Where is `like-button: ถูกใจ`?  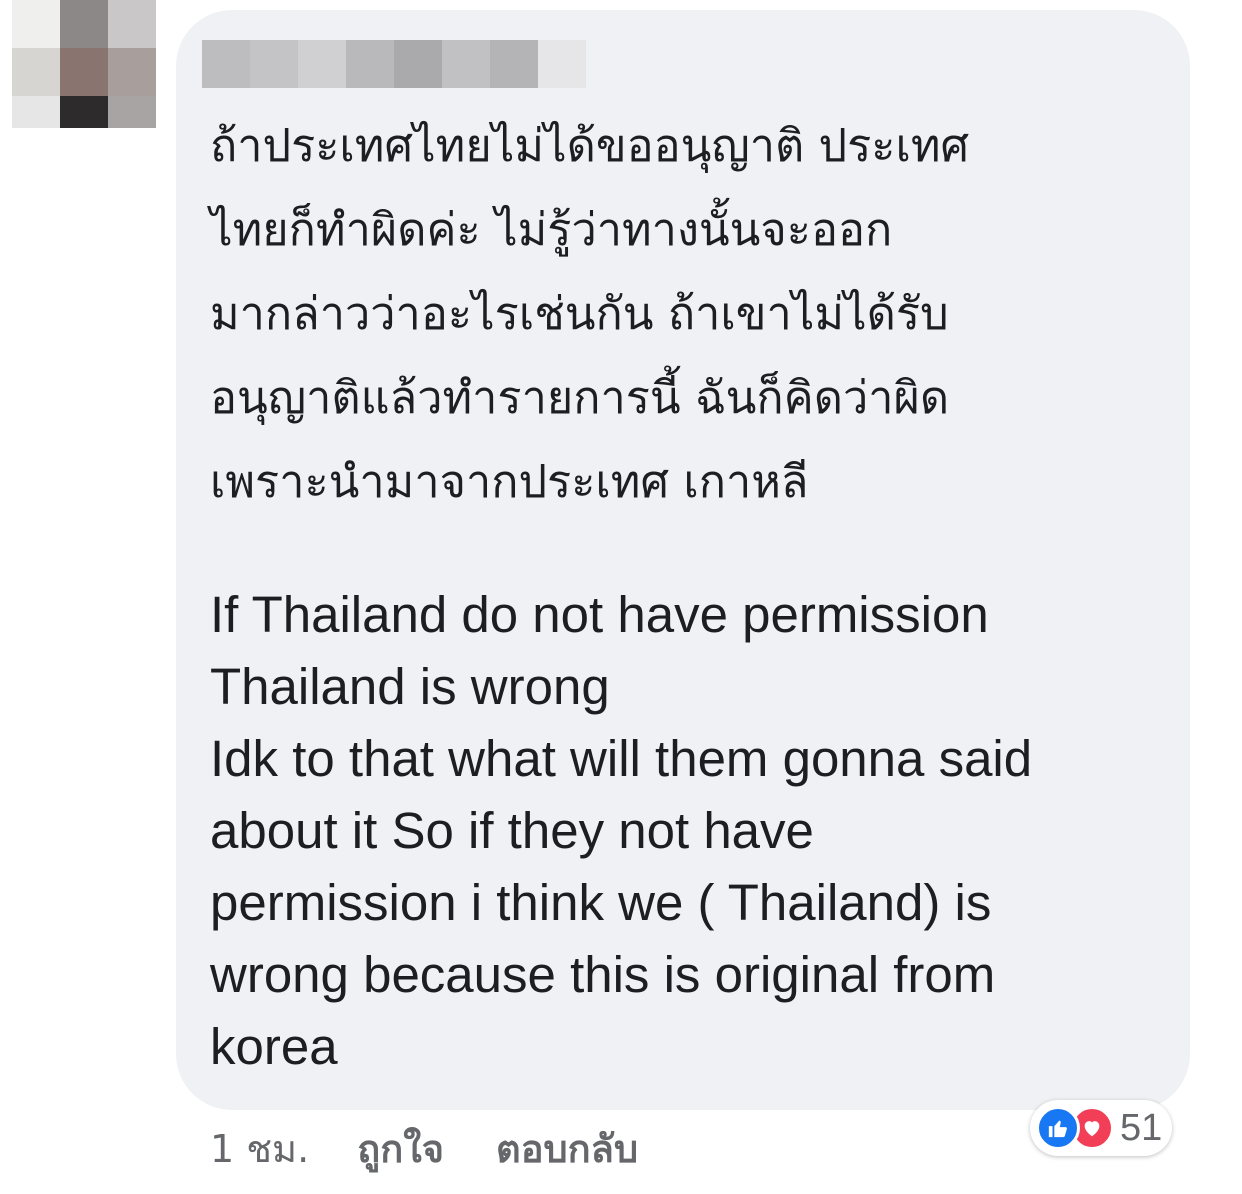 like-button: ถูกใจ is located at coordinates (400, 1148).